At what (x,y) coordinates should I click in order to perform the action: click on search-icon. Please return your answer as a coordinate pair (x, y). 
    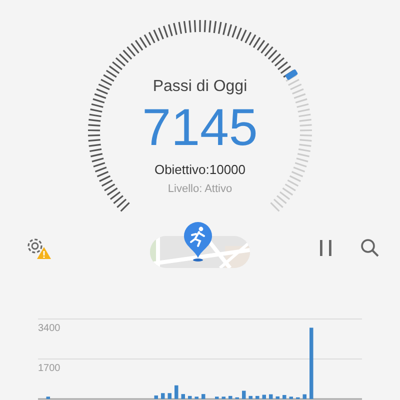
    Looking at the image, I should click on (370, 248).